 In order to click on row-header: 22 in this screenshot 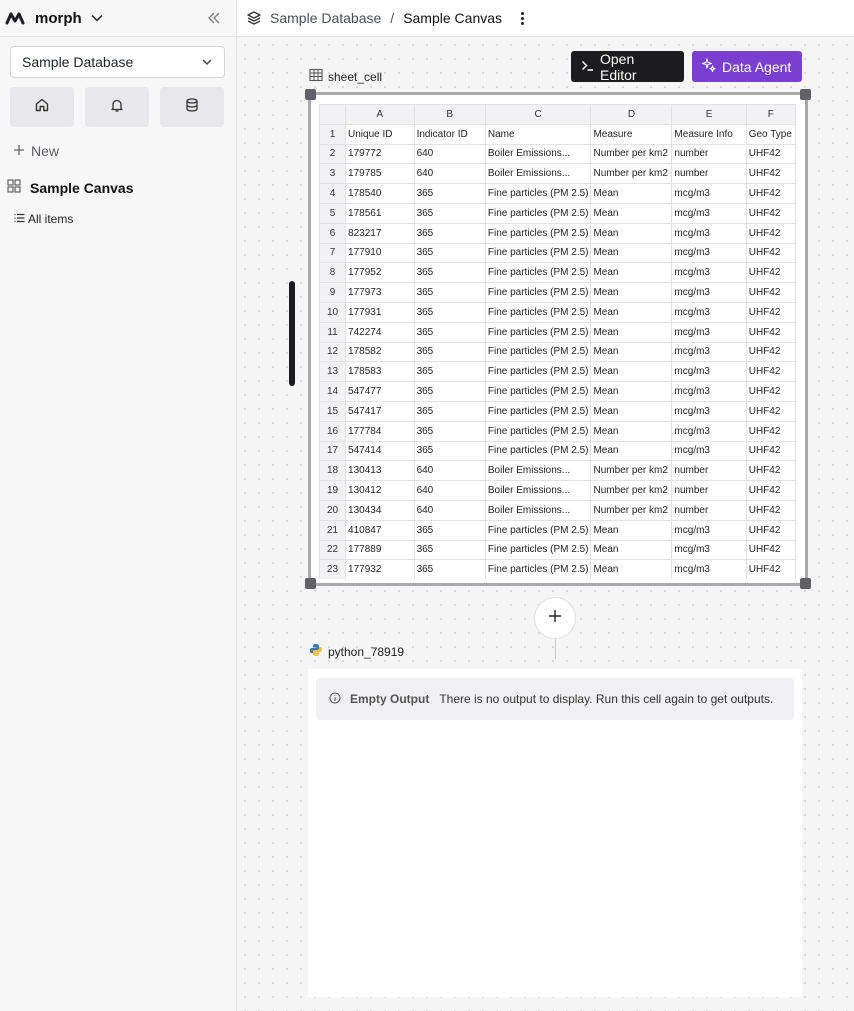, I will do `click(333, 550)`.